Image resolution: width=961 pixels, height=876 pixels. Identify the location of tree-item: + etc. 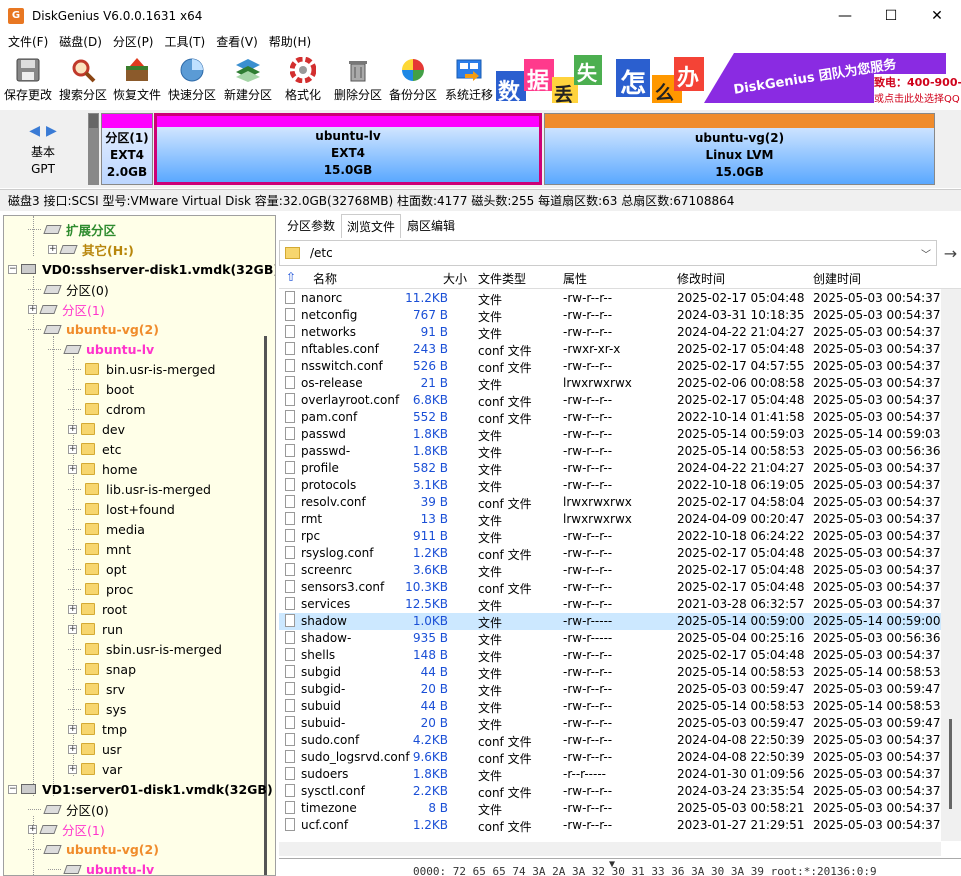
(94, 449).